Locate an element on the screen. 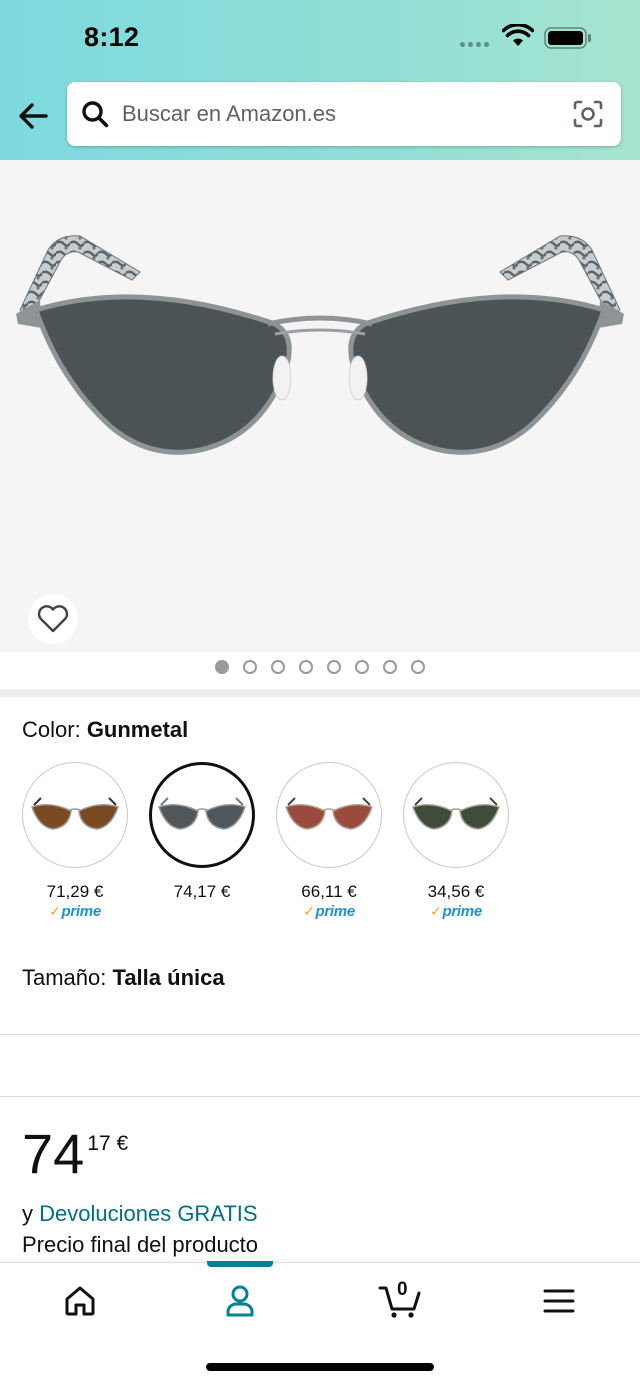 This screenshot has height=1384, width=640. swatch-gunmetal: 74,17 € is located at coordinates (202, 832).